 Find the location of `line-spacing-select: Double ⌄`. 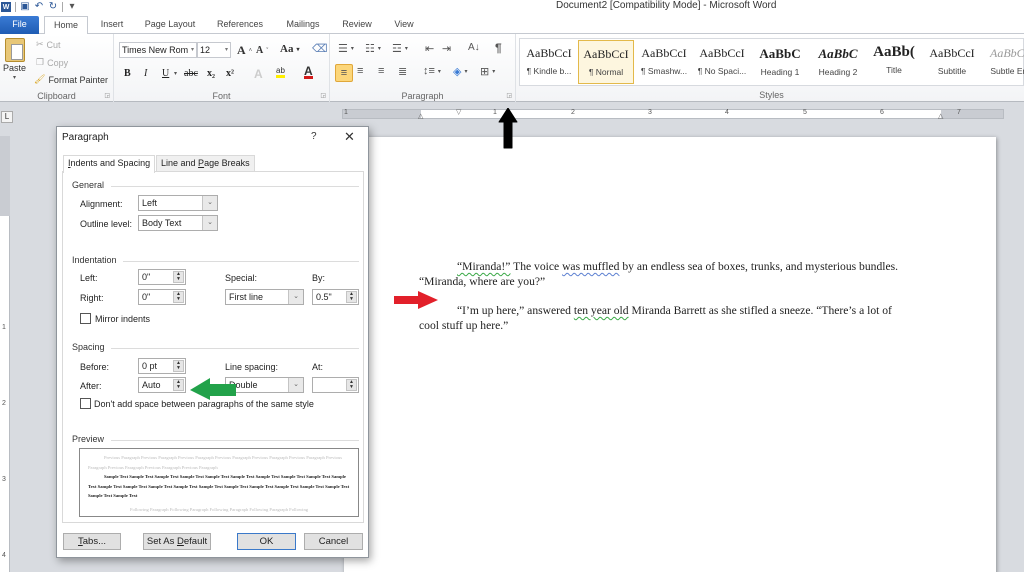

line-spacing-select: Double ⌄ is located at coordinates (264, 385).